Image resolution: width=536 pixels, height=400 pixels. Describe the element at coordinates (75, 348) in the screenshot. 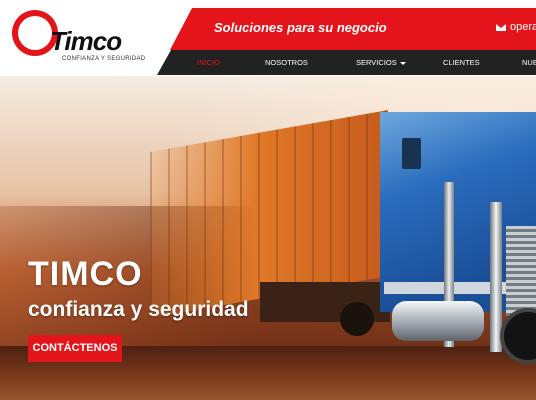

I see `contact-button: CONTÁCTENOS` at that location.